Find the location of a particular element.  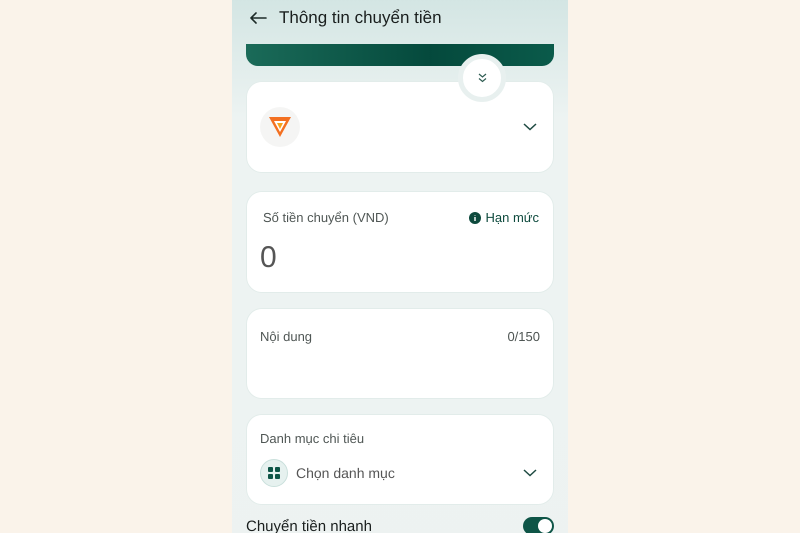

character-counter: 0/150 is located at coordinates (523, 336).